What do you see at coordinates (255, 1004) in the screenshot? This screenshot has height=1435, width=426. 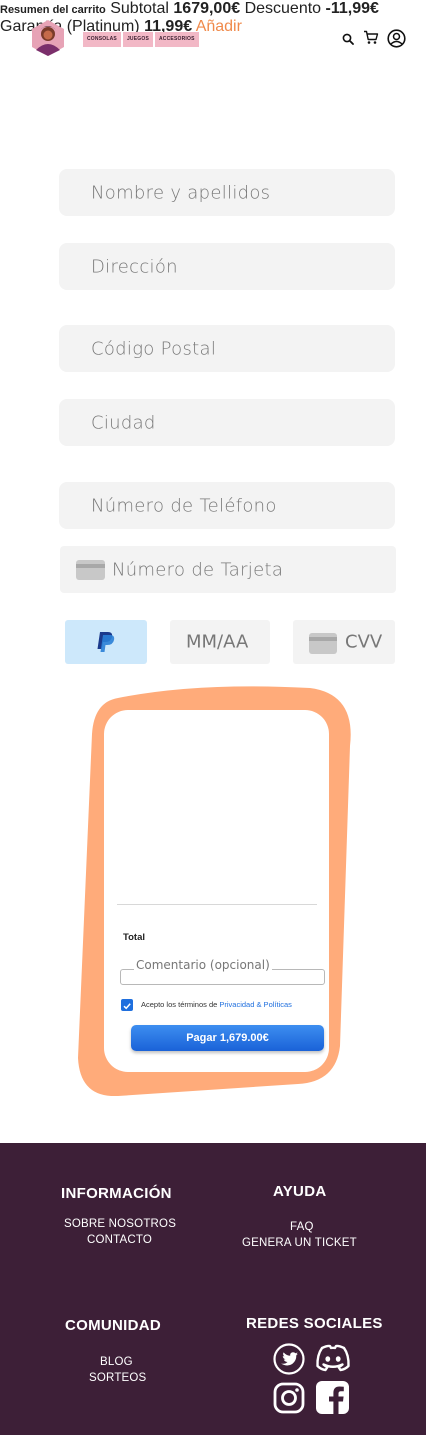 I see `terms-link: Privacidad & Políticas` at bounding box center [255, 1004].